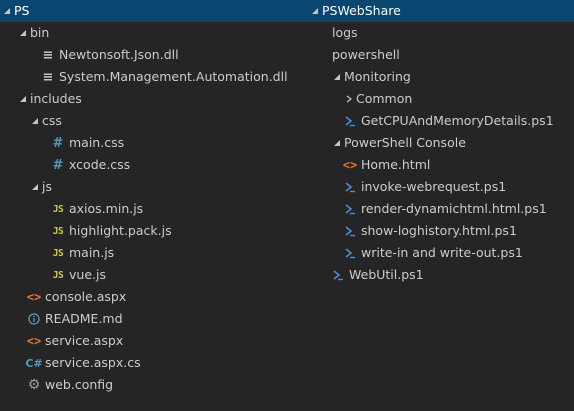  Describe the element at coordinates (145, 385) in the screenshot. I see `tree-file-web-config: ⚙ web.config` at that location.